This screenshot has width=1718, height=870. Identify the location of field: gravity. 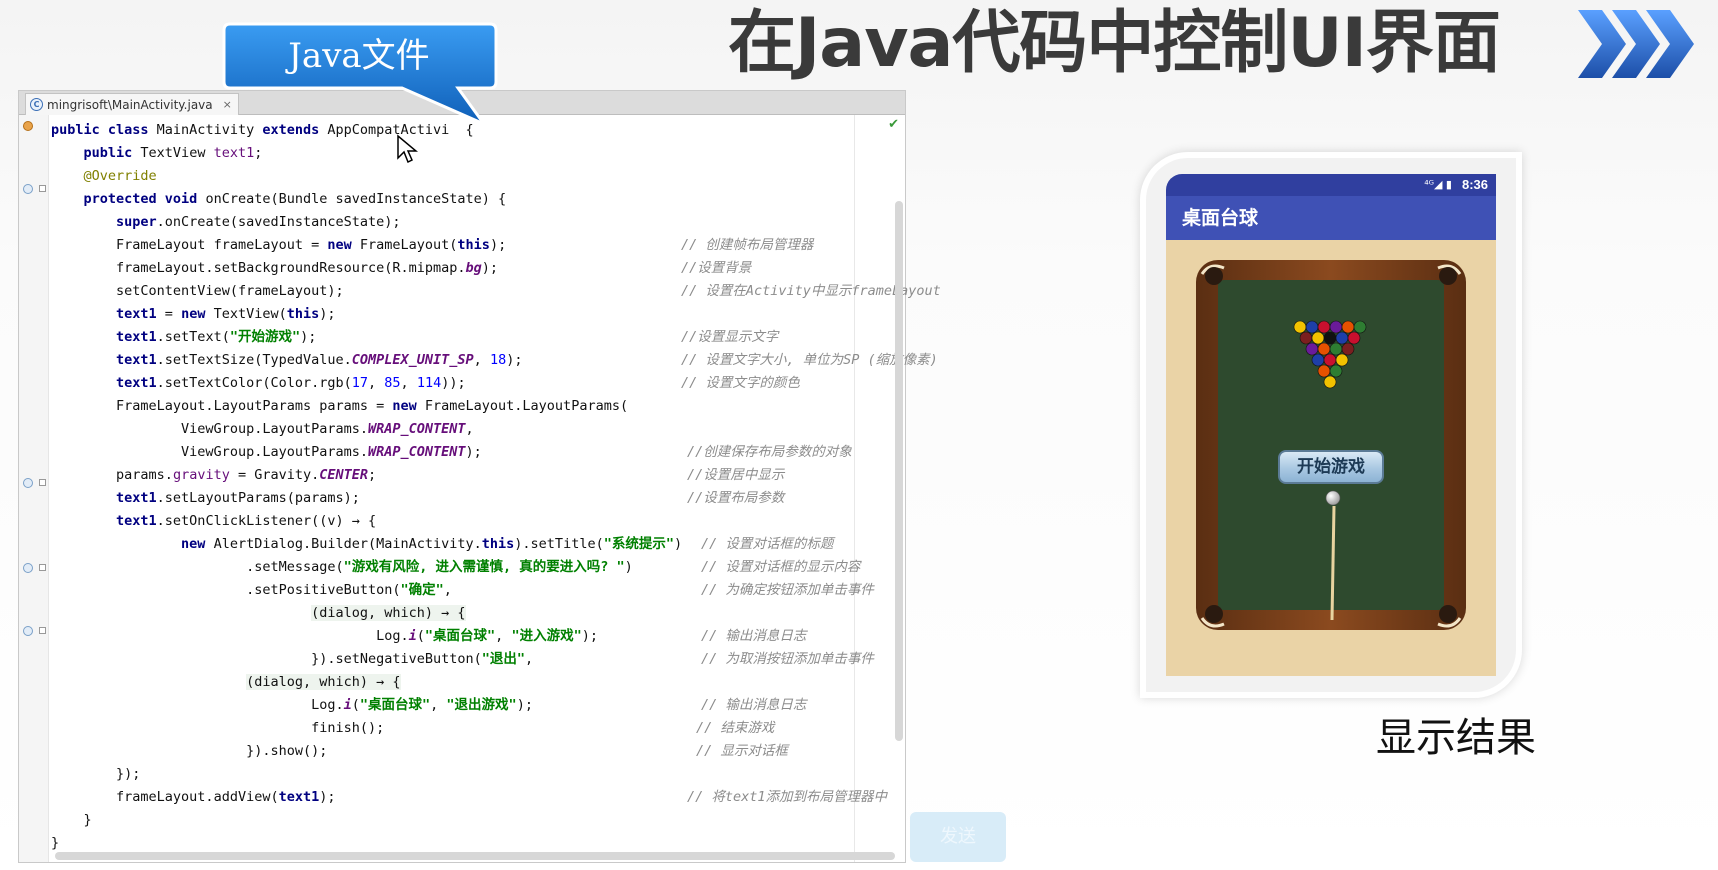
(201, 475).